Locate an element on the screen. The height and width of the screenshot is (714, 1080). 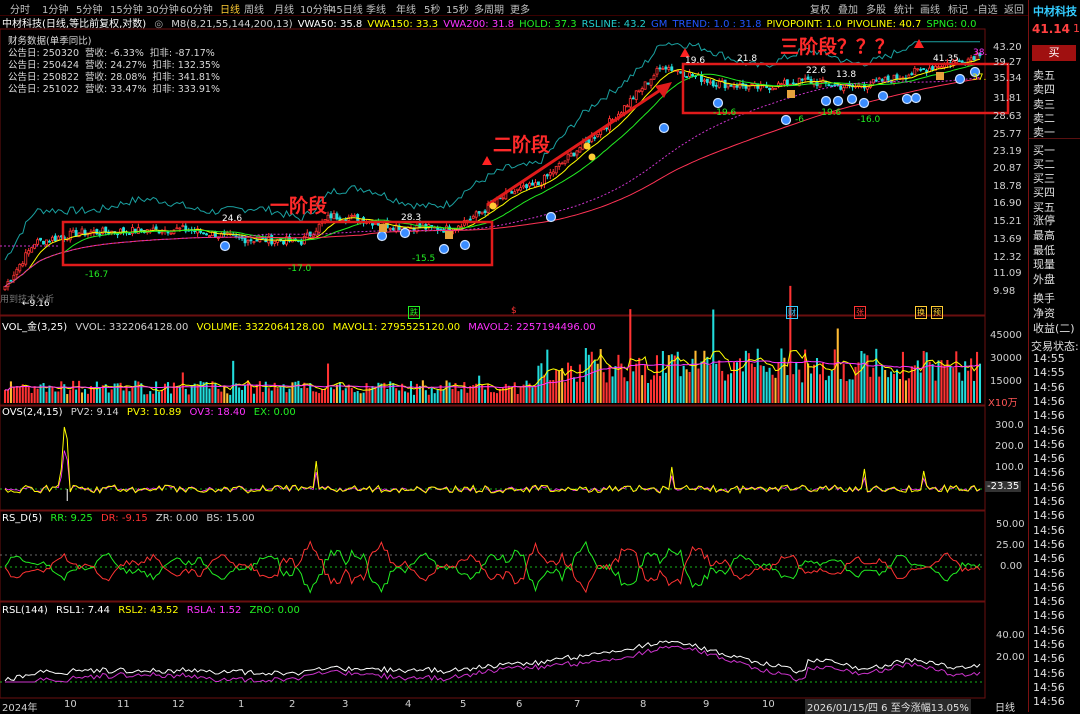
price-label: -6 is located at coordinates (799, 120).